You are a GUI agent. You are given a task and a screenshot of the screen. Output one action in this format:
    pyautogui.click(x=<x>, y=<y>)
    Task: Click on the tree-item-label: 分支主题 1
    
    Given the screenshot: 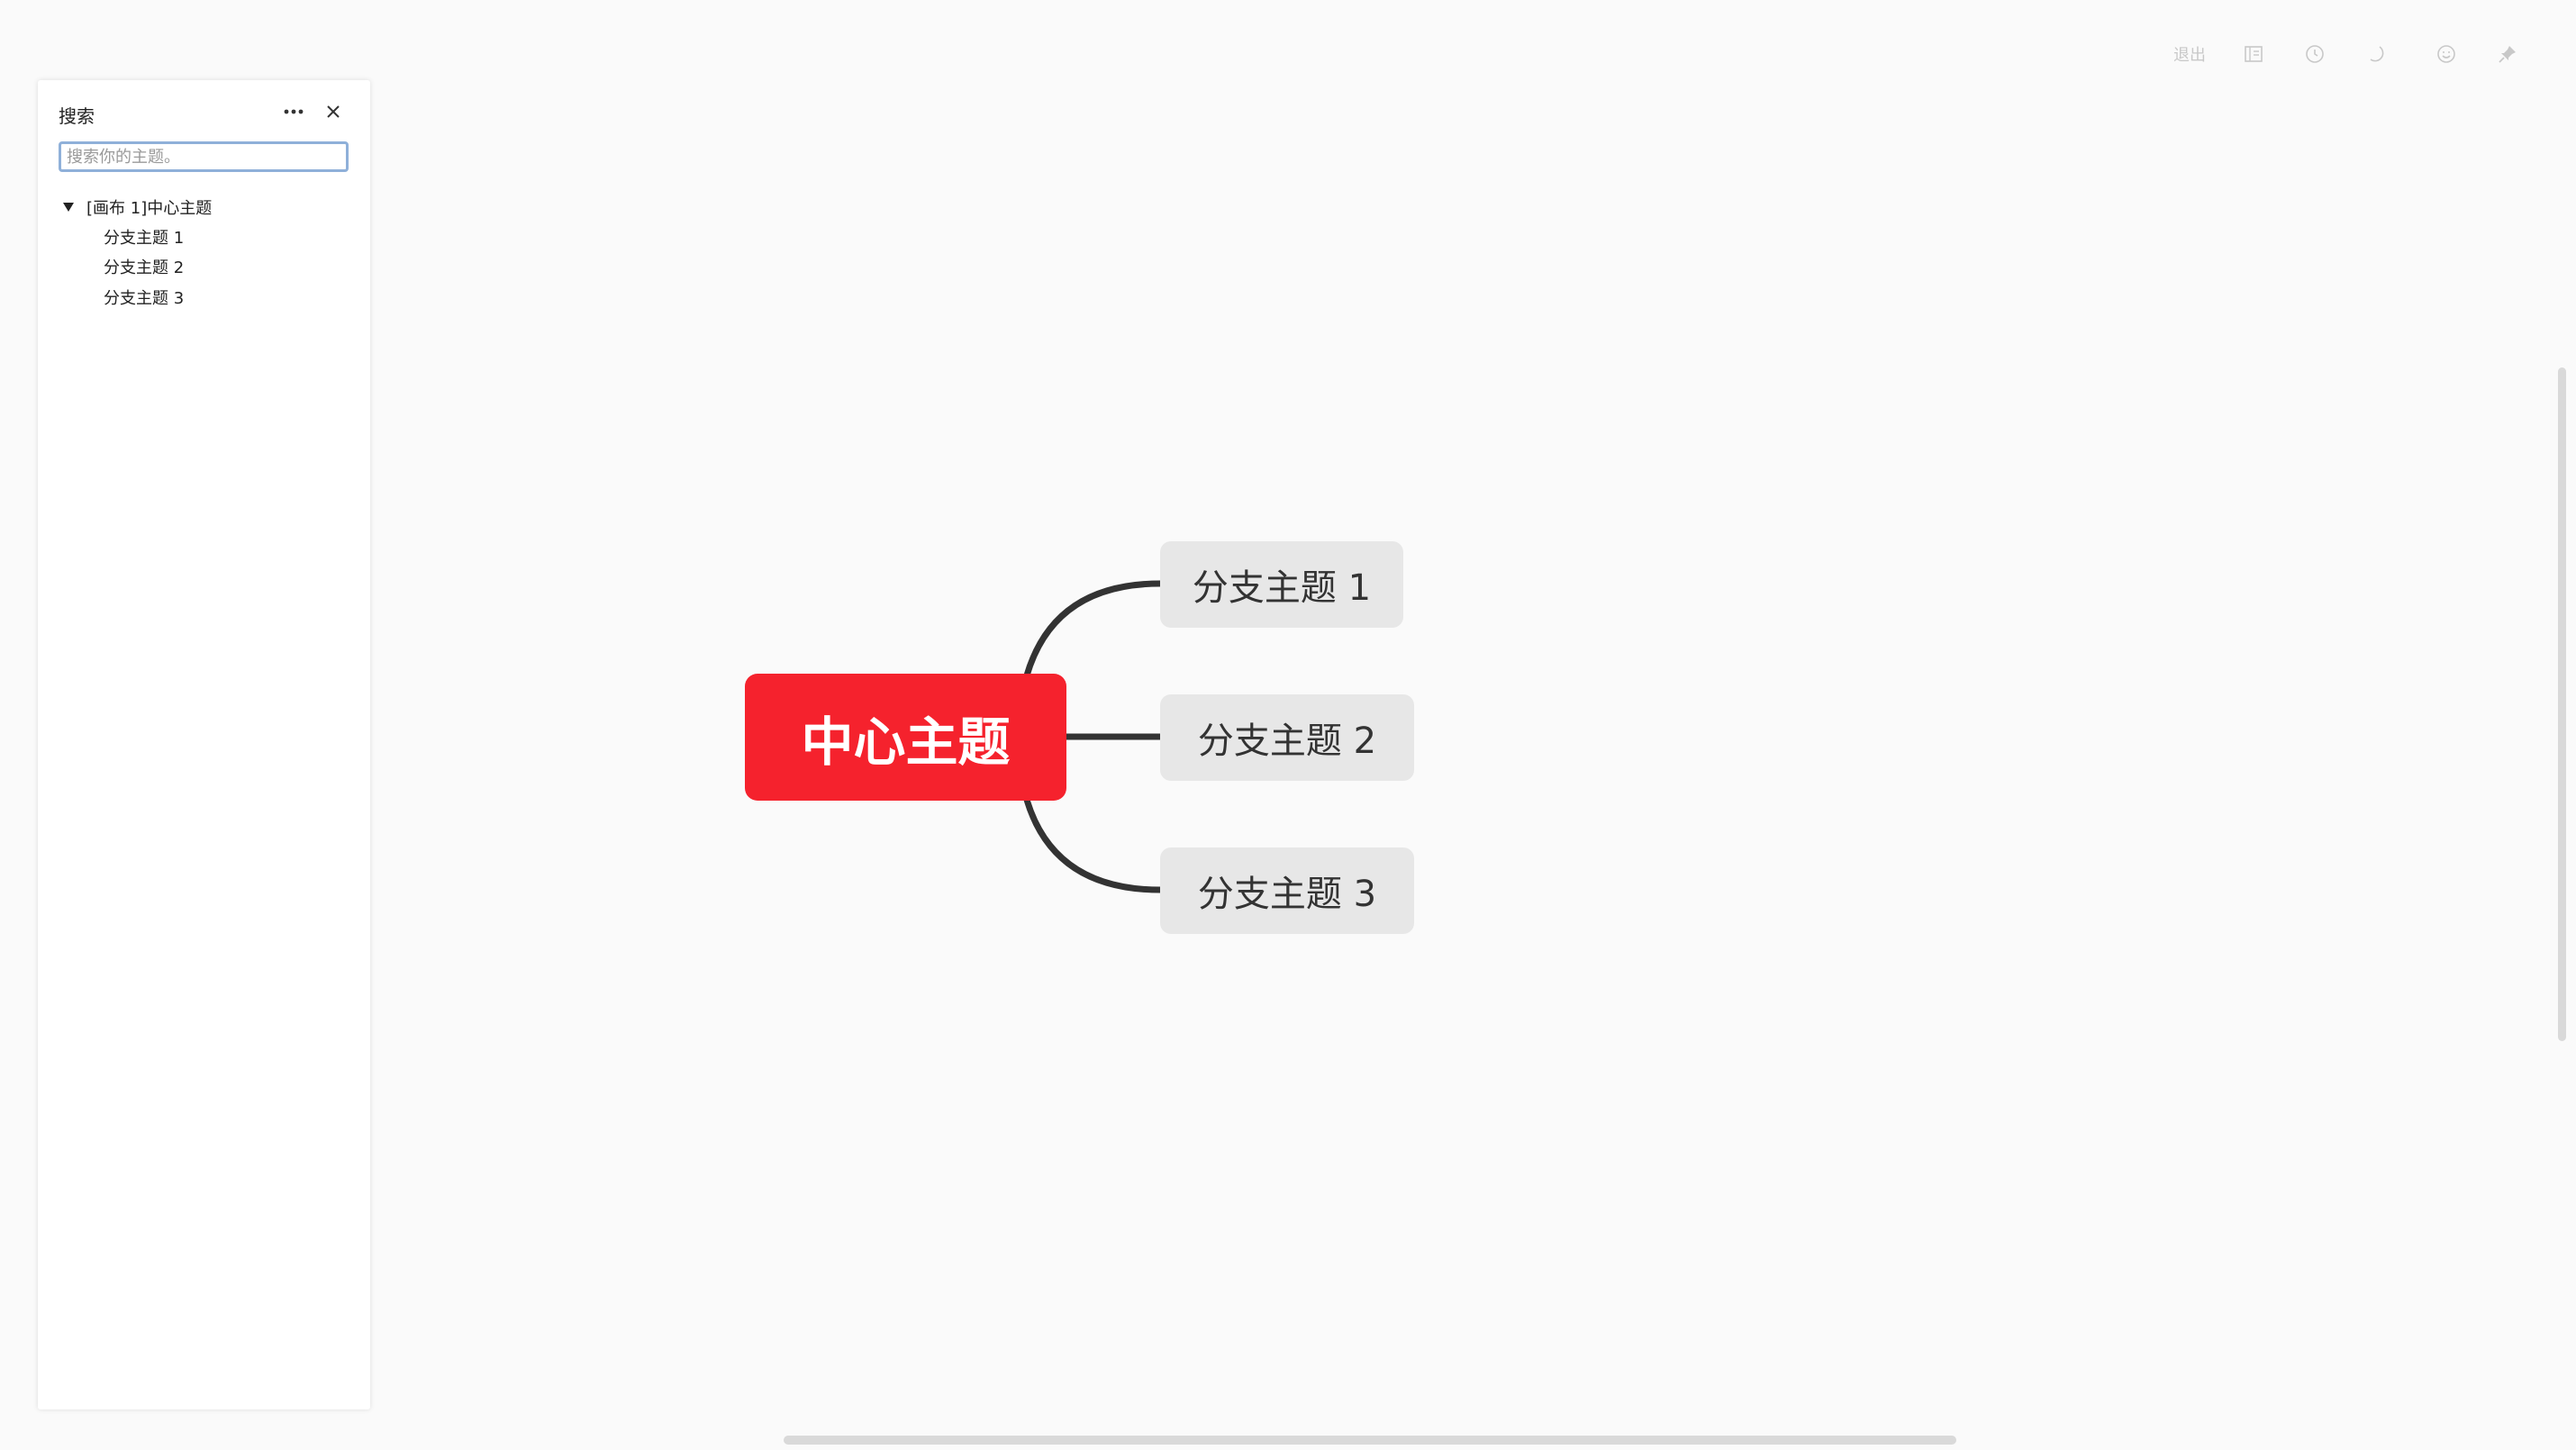 What is the action you would take?
    pyautogui.click(x=144, y=239)
    